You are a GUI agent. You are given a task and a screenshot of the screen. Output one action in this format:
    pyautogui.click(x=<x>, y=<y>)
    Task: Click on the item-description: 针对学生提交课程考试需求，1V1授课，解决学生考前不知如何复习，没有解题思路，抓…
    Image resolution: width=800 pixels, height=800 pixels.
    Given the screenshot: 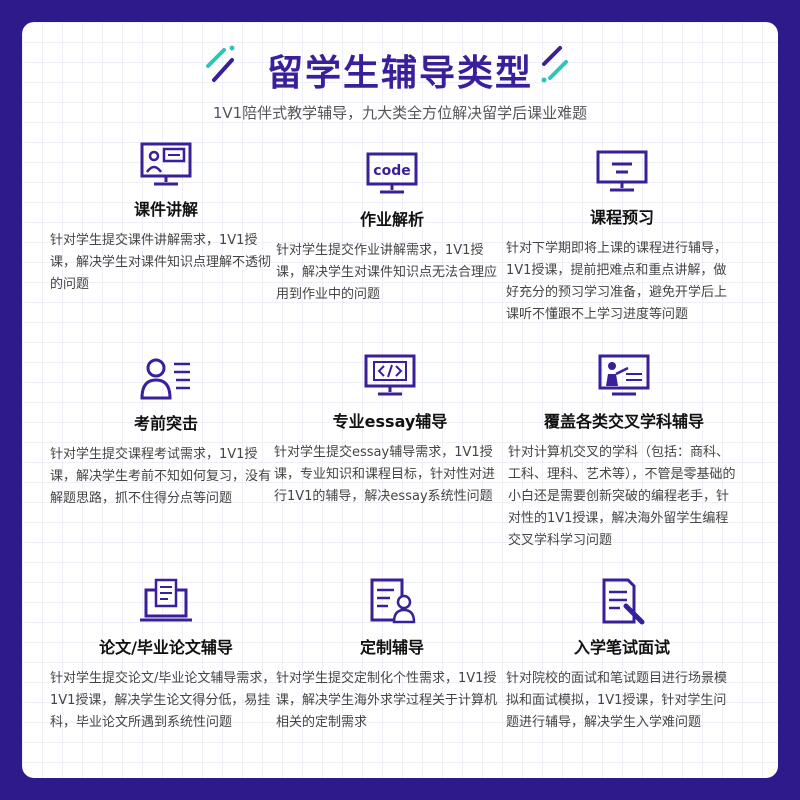 What is the action you would take?
    pyautogui.click(x=161, y=476)
    